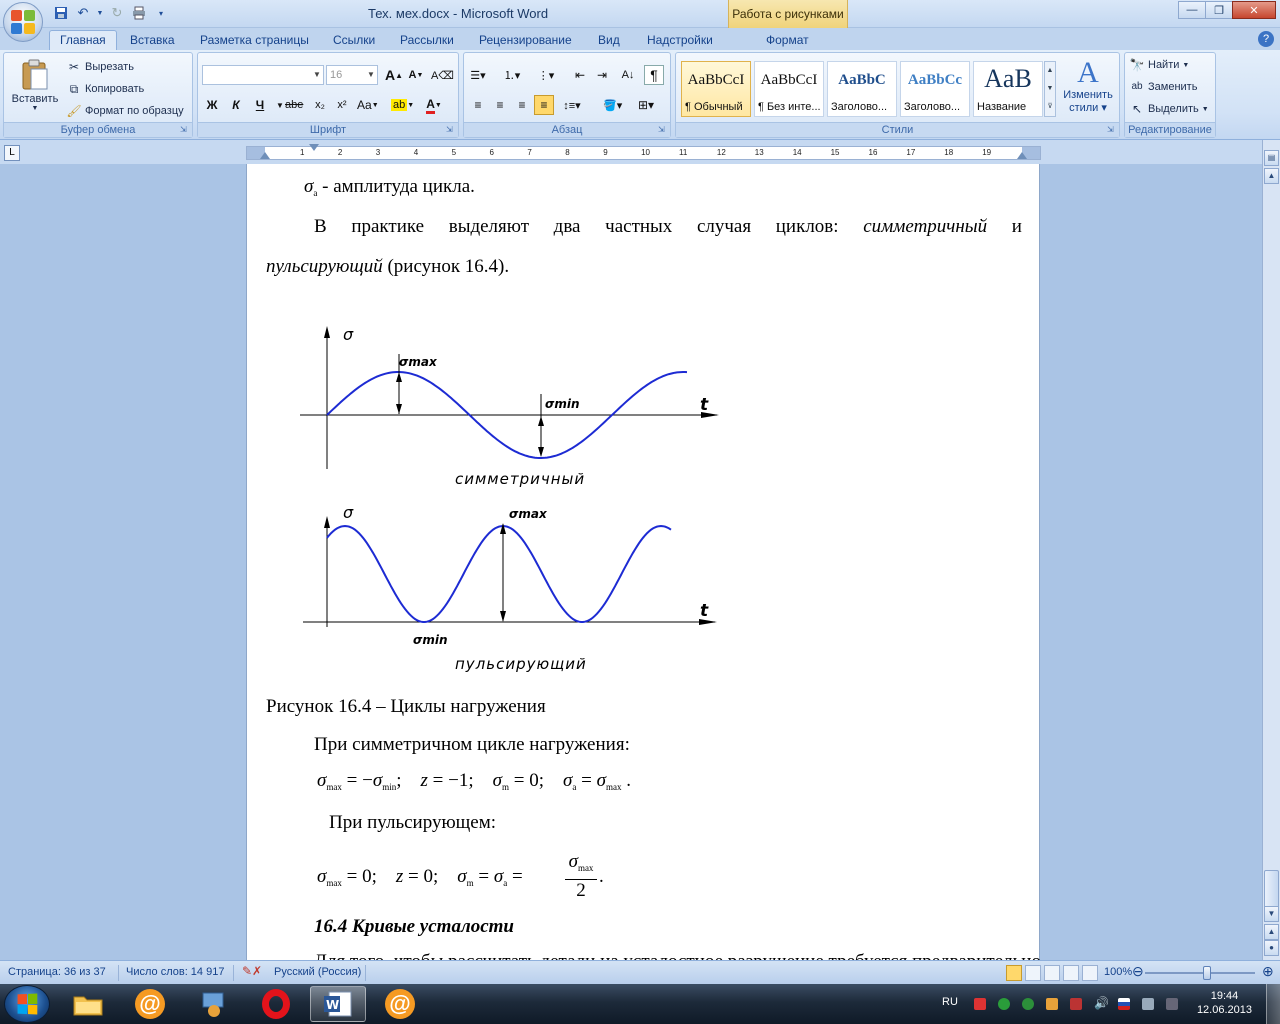 The width and height of the screenshot is (1280, 1024). I want to click on vertical-scrollbar: ▤ ▲ ▼ ▲ ●, so click(1271, 550).